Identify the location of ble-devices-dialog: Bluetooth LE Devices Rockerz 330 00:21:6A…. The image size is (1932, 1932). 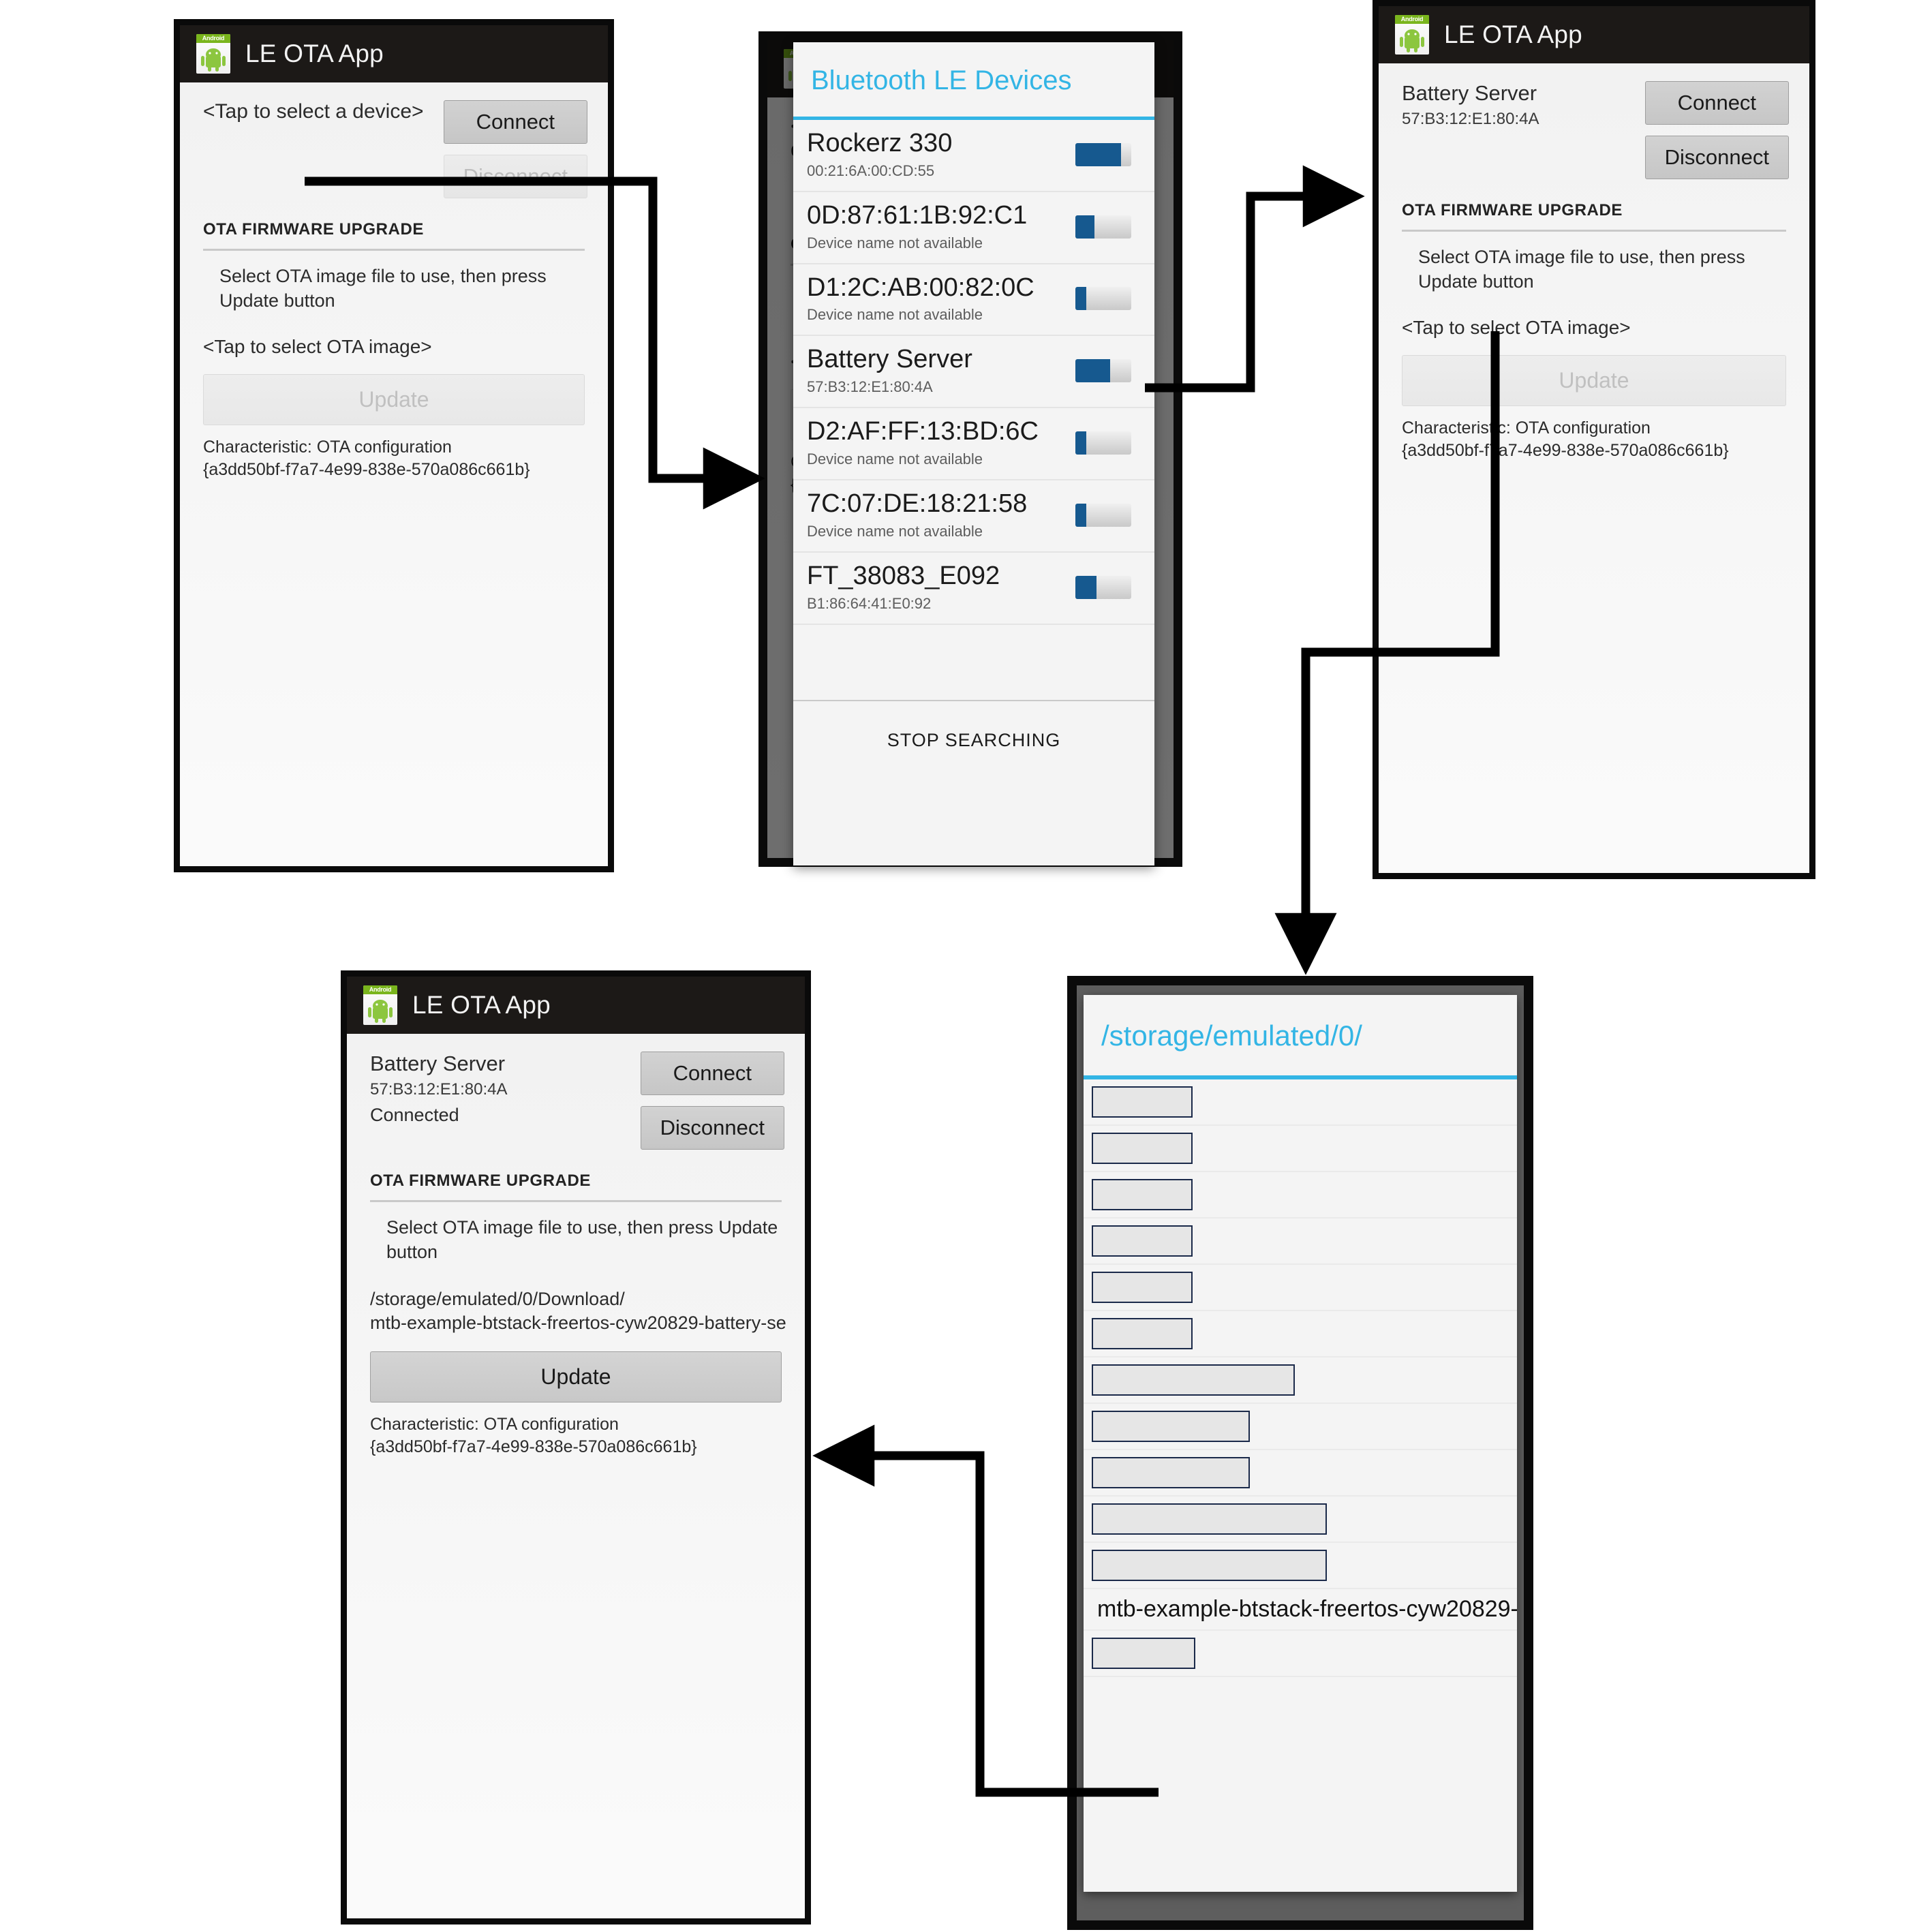
(973, 453).